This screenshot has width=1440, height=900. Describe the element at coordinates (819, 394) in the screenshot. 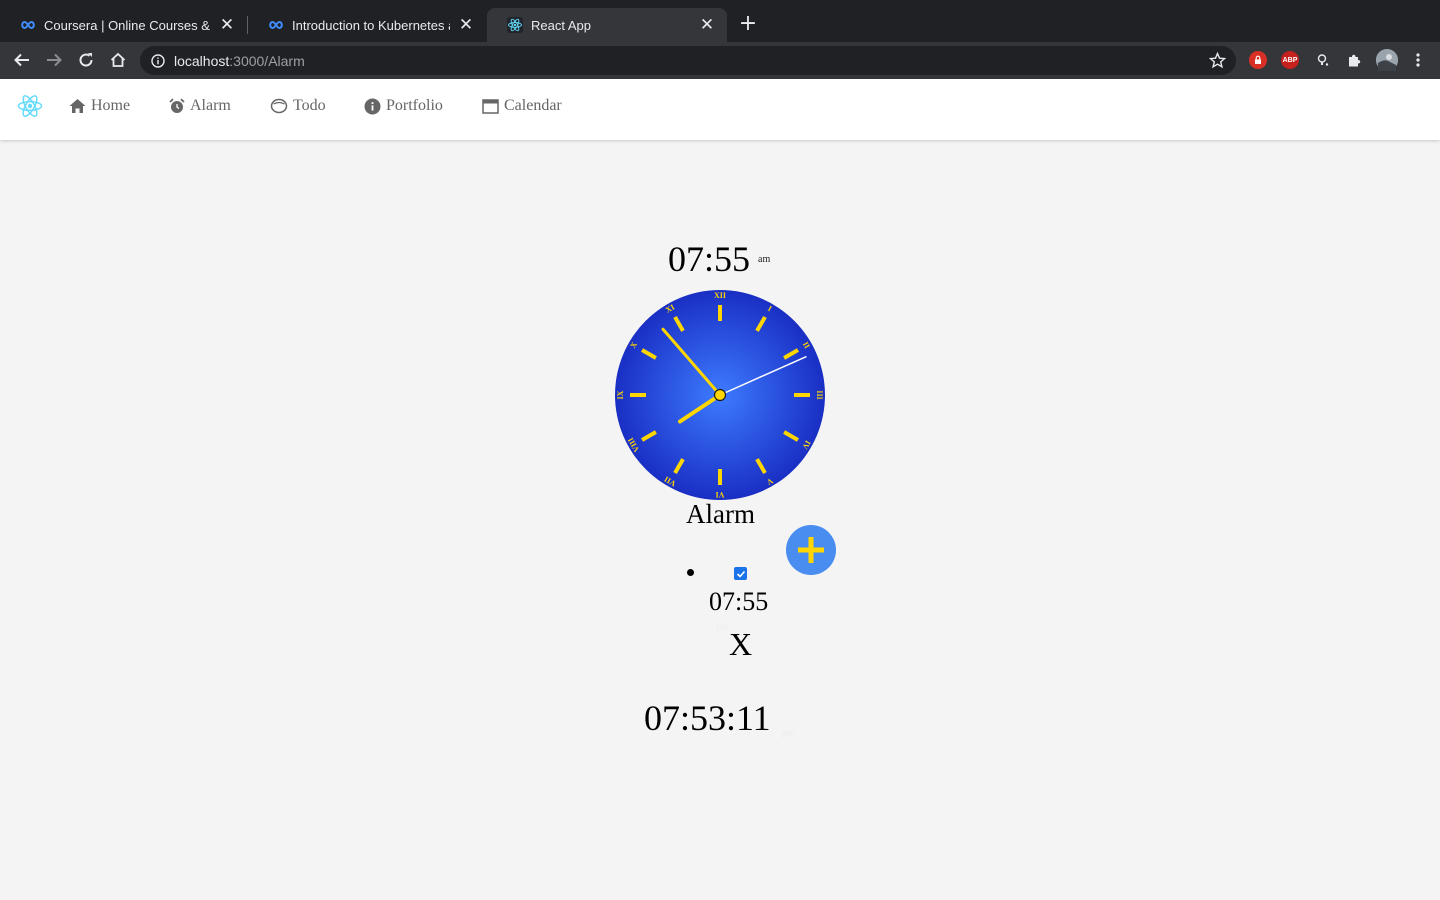

I see `clock-numeral: III` at that location.